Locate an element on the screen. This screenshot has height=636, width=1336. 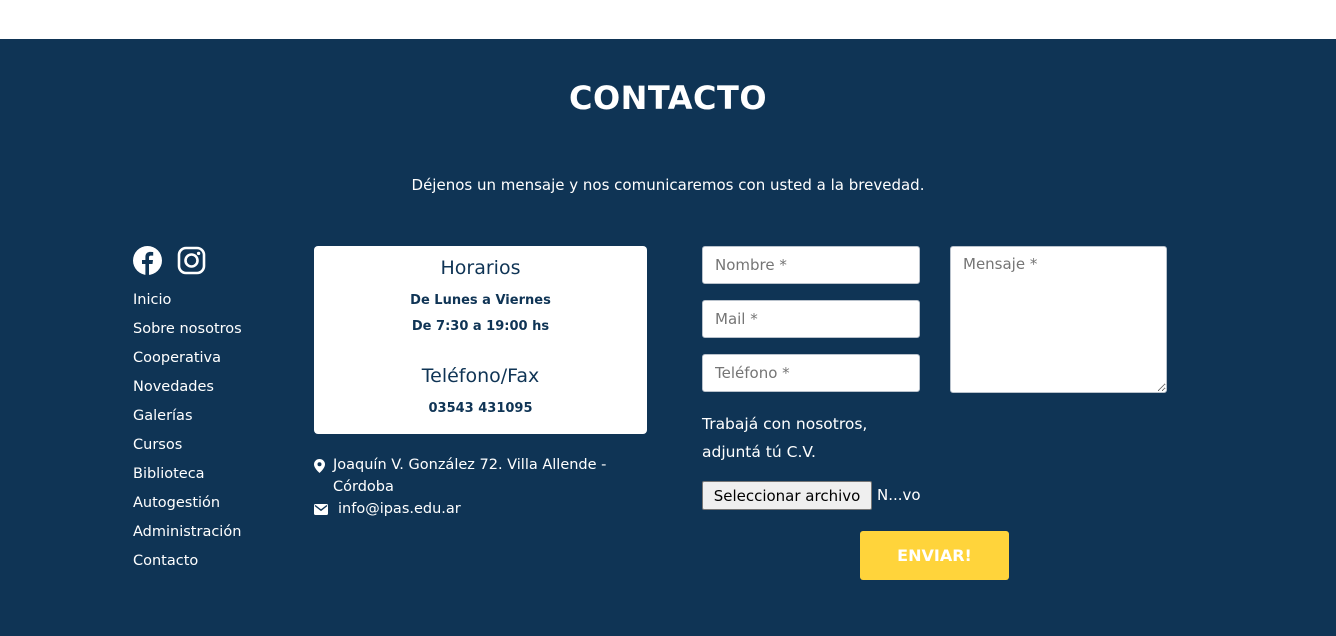
nav-link-sobre-nosotros: Sobre nosotros is located at coordinates (187, 333).